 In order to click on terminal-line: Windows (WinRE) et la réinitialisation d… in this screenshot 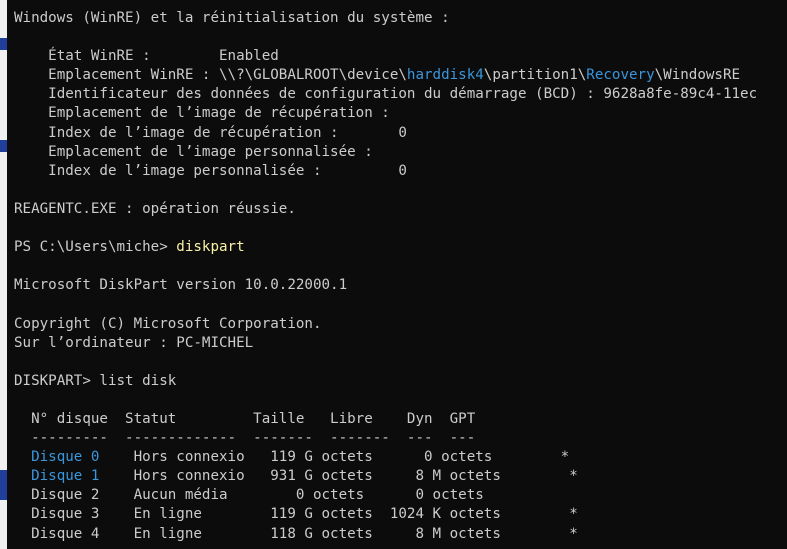, I will do `click(400, 18)`.